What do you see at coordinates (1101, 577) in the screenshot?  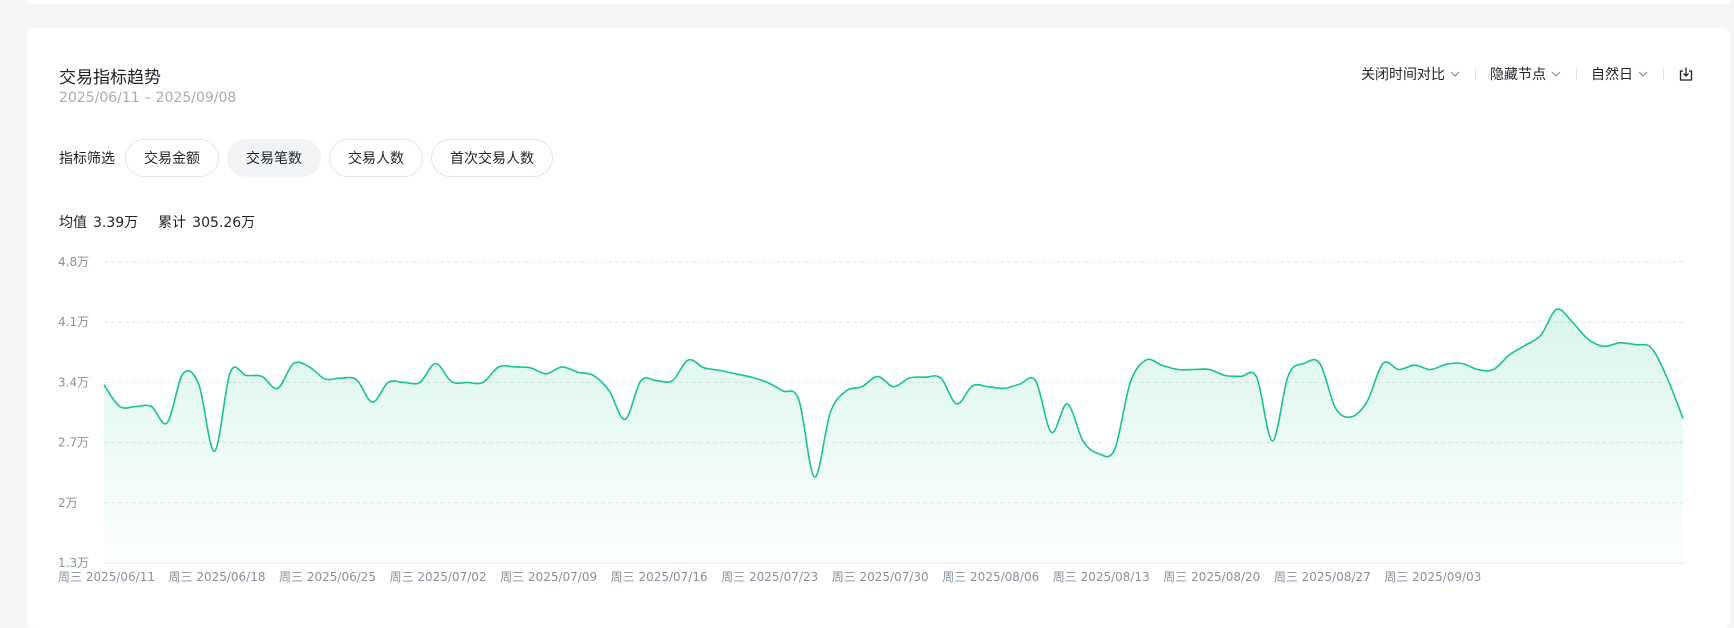 I see `x-tick-label: 周三 2025/08/13` at bounding box center [1101, 577].